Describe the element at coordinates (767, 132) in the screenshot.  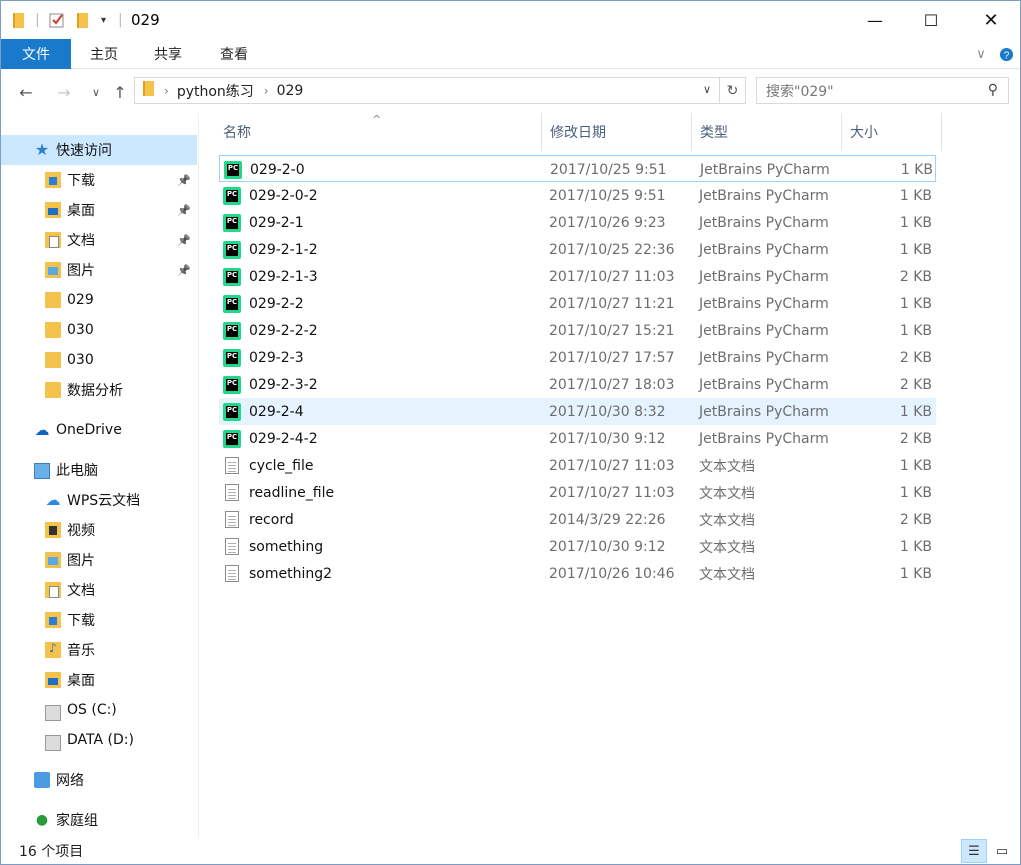
I see `column-header-type: 类型` at that location.